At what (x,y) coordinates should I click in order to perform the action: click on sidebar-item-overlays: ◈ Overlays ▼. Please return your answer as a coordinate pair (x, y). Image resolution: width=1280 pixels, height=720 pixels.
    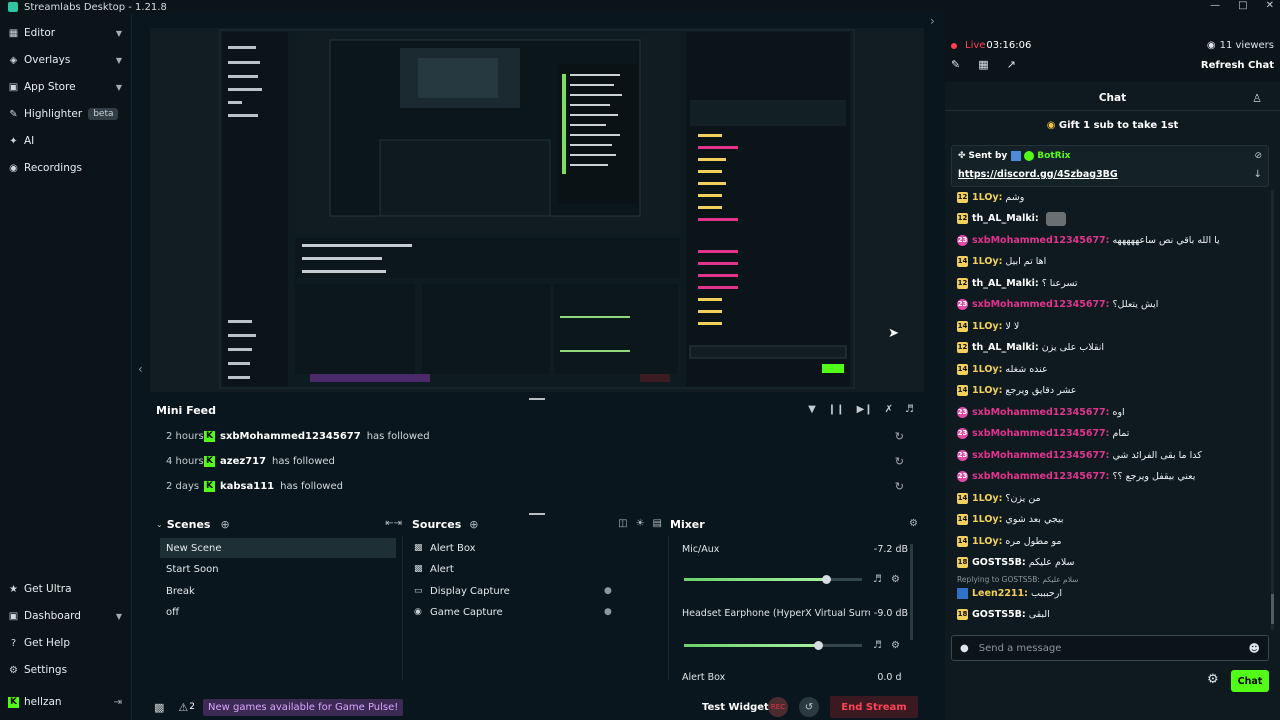
    Looking at the image, I should click on (67, 60).